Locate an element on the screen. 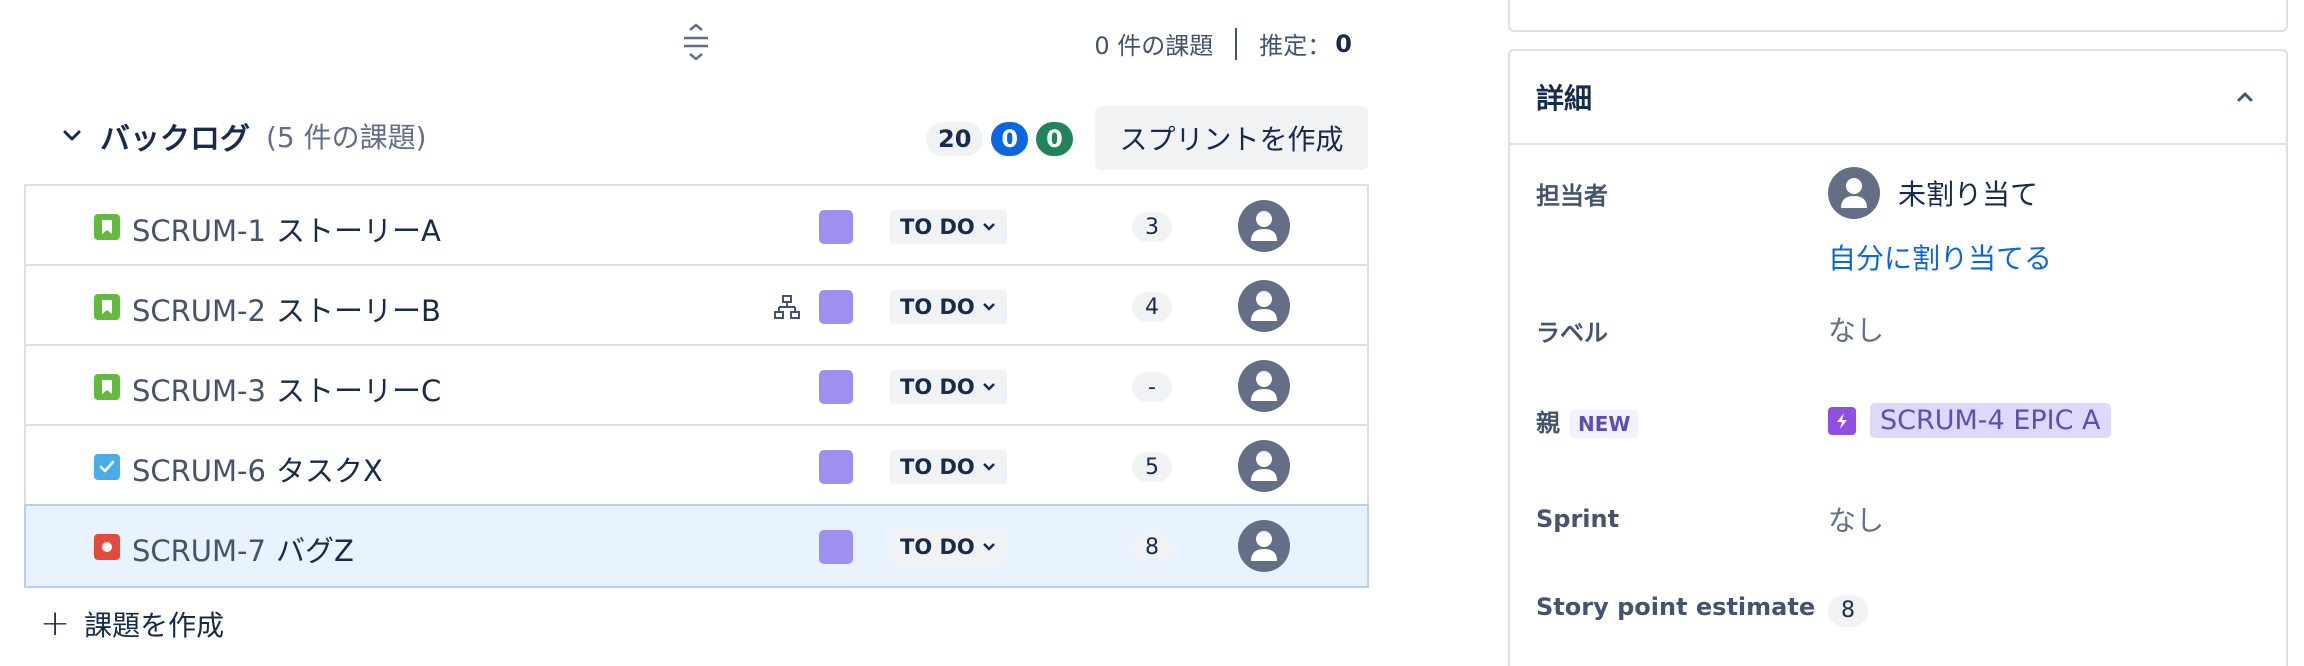 The height and width of the screenshot is (666, 2304). issue-row-scrum-3: SCRUM-3 ストーリーC TO DO - is located at coordinates (696, 386).